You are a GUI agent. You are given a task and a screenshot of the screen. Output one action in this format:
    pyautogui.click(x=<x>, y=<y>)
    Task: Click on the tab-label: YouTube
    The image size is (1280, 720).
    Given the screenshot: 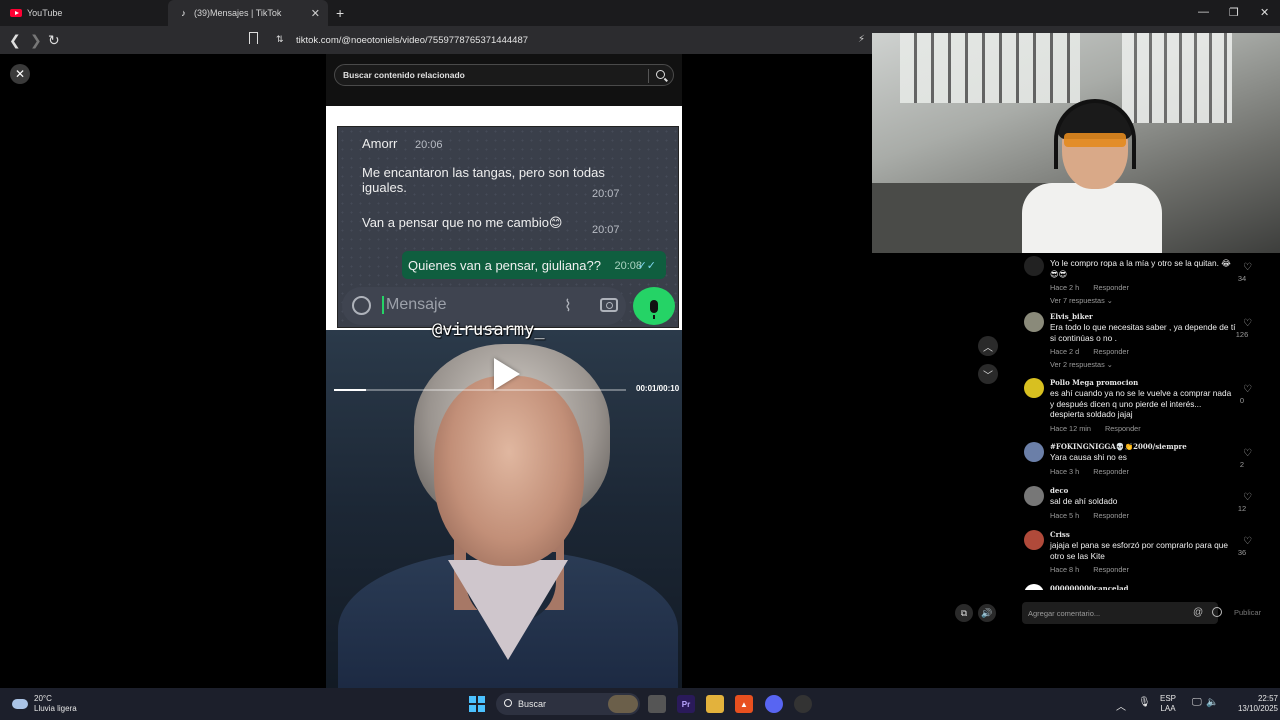 What is the action you would take?
    pyautogui.click(x=45, y=13)
    